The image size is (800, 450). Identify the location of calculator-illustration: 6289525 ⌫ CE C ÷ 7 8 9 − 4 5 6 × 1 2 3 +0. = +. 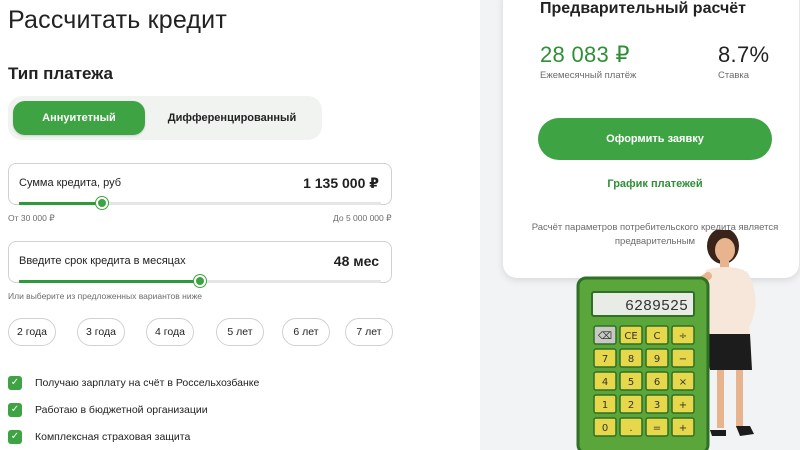
(666, 340).